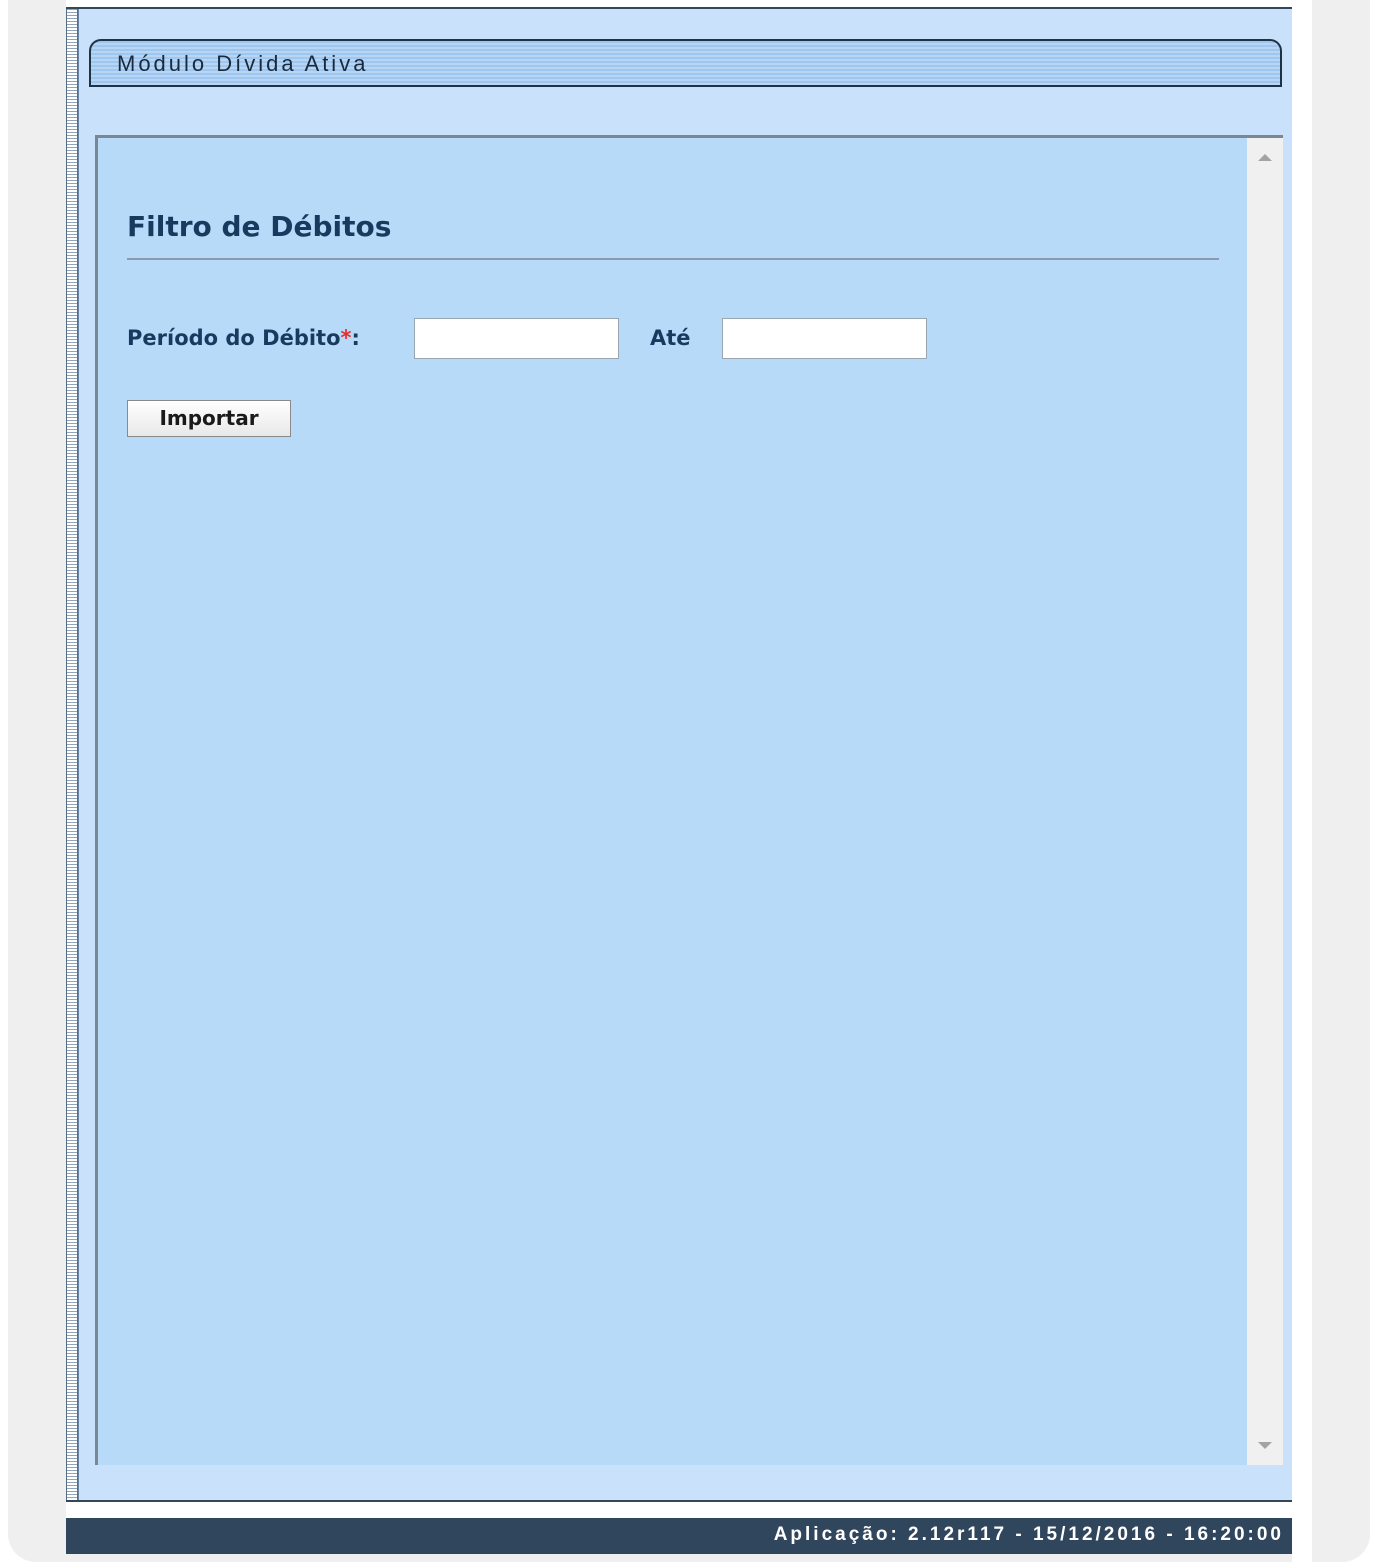 The width and height of the screenshot is (1377, 1562). Describe the element at coordinates (1265, 157) in the screenshot. I see `scroll-up-arrow-icon` at that location.